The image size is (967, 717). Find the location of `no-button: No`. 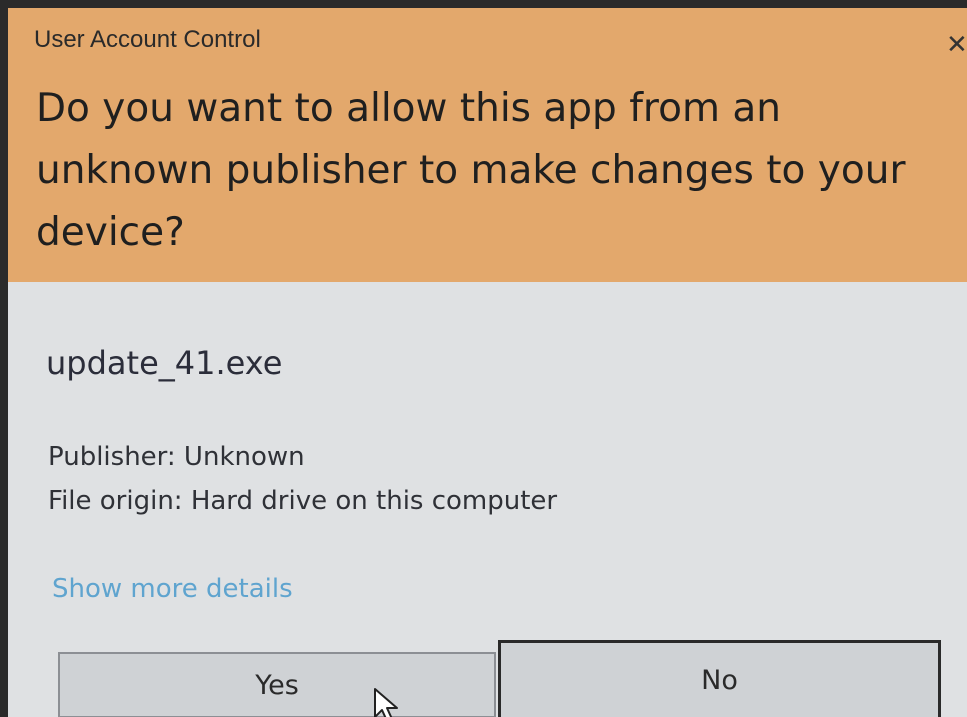

no-button: No is located at coordinates (719, 678).